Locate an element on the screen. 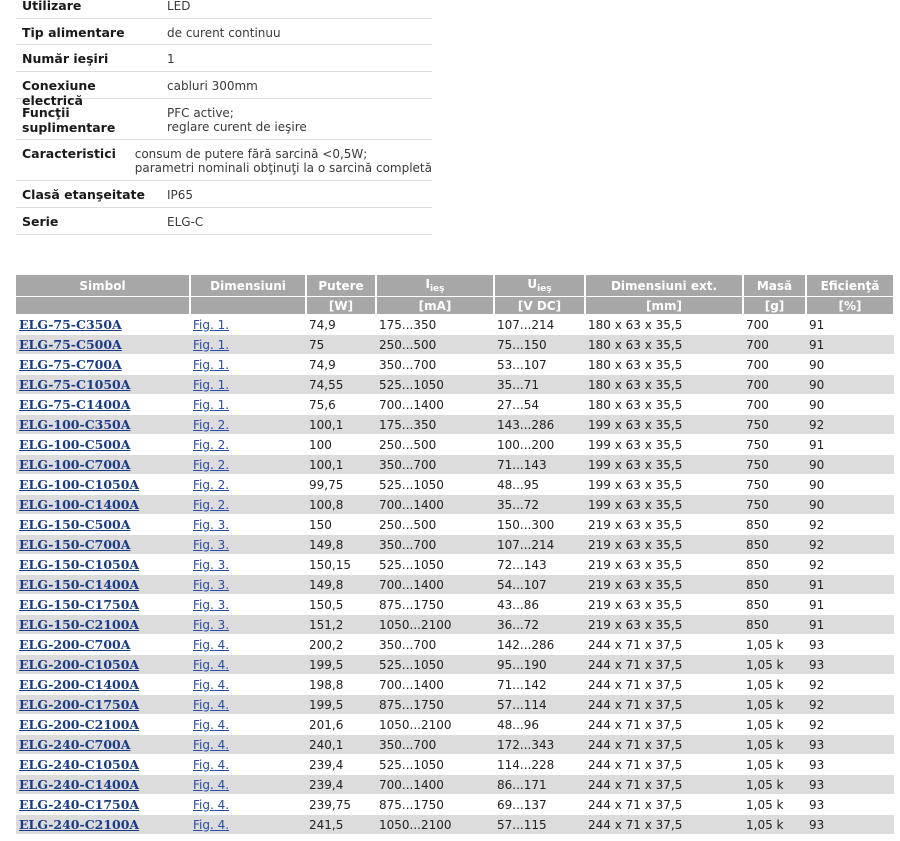  voltage-cell: 43...86 is located at coordinates (539, 604).